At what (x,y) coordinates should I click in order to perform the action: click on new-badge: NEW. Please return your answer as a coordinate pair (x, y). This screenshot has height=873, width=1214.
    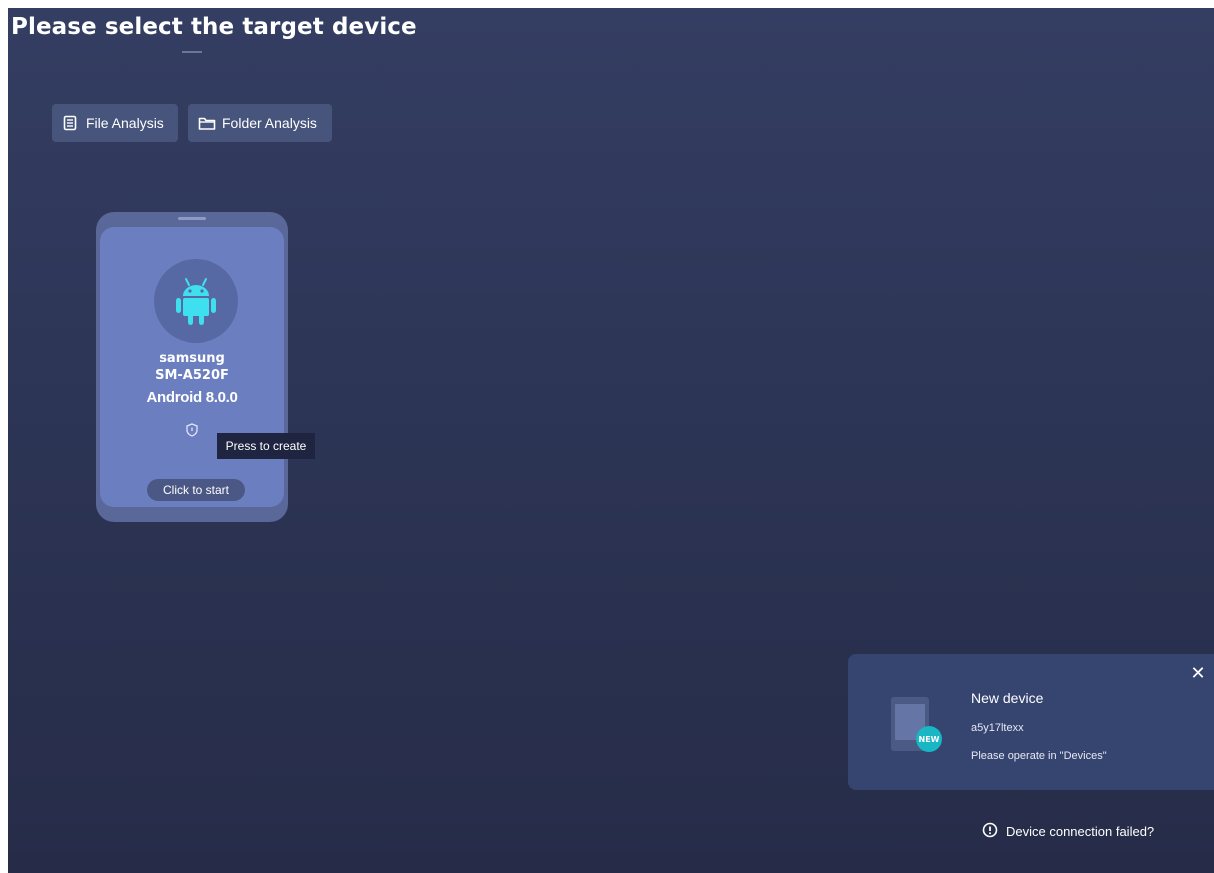
    Looking at the image, I should click on (929, 739).